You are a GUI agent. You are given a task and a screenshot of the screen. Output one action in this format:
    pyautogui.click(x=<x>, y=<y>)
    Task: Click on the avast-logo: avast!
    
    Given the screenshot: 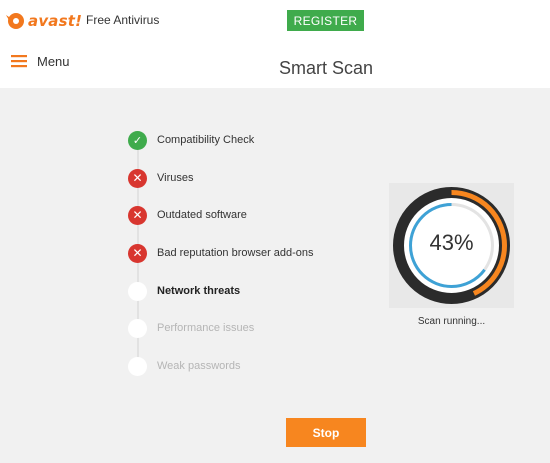 What is the action you would take?
    pyautogui.click(x=43, y=21)
    